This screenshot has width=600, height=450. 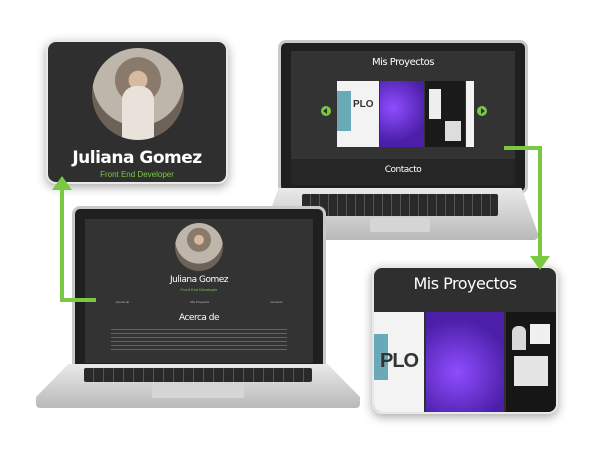 I want to click on main-avatar, so click(x=199, y=247).